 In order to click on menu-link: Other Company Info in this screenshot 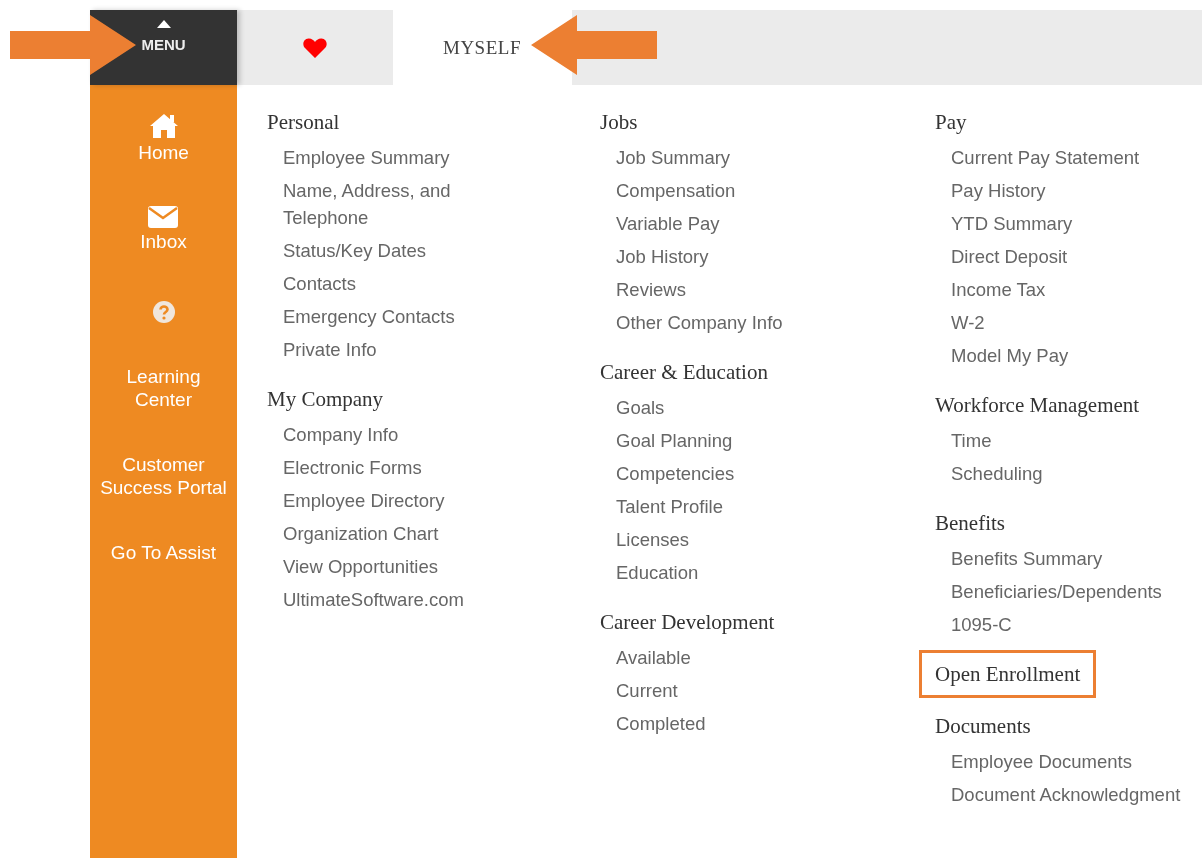, I will do `click(699, 322)`.